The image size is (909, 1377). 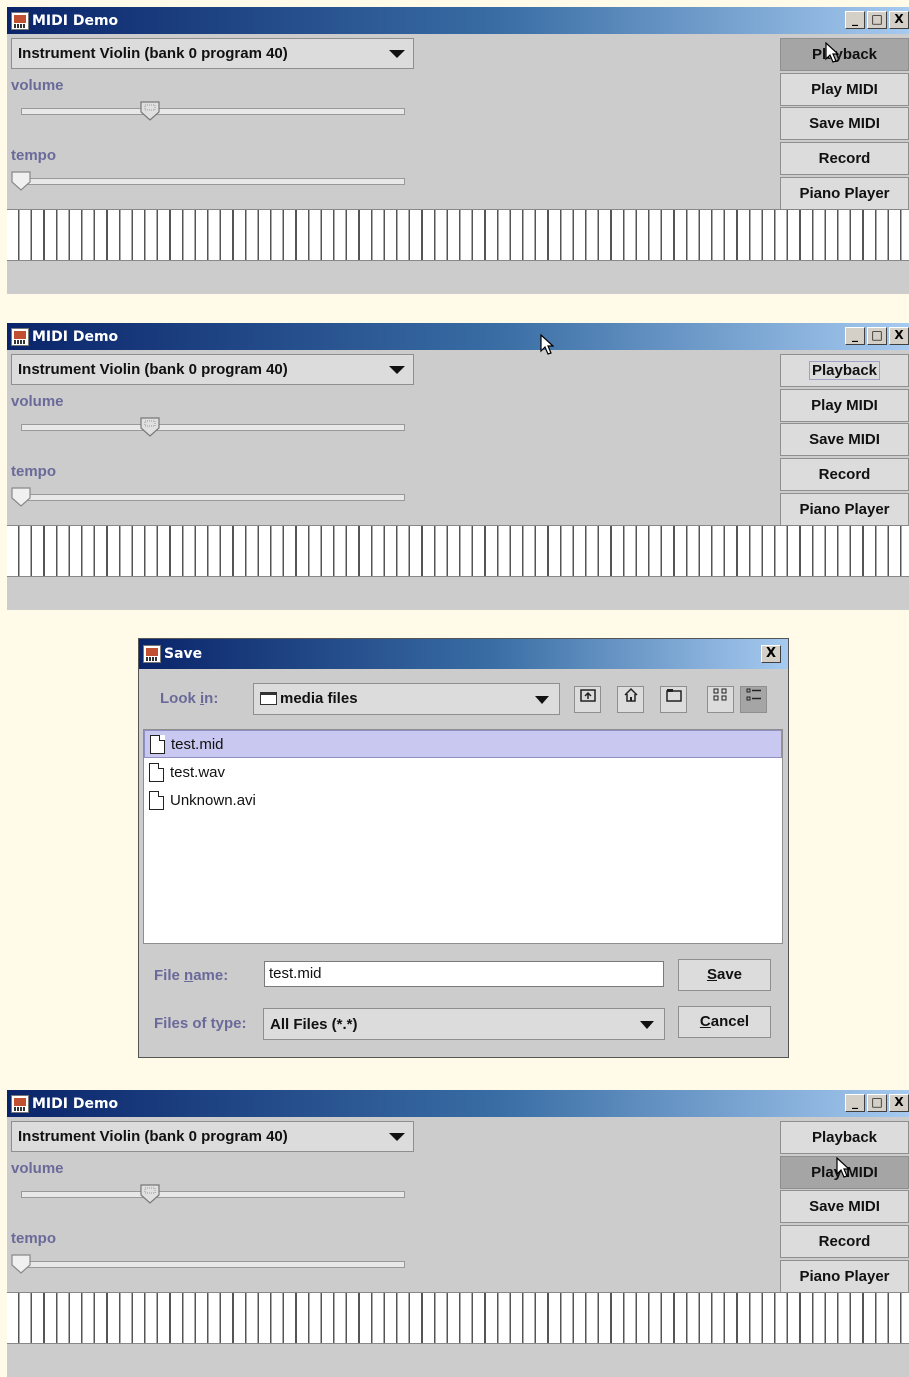 What do you see at coordinates (719, 694) in the screenshot?
I see `list-view-icon` at bounding box center [719, 694].